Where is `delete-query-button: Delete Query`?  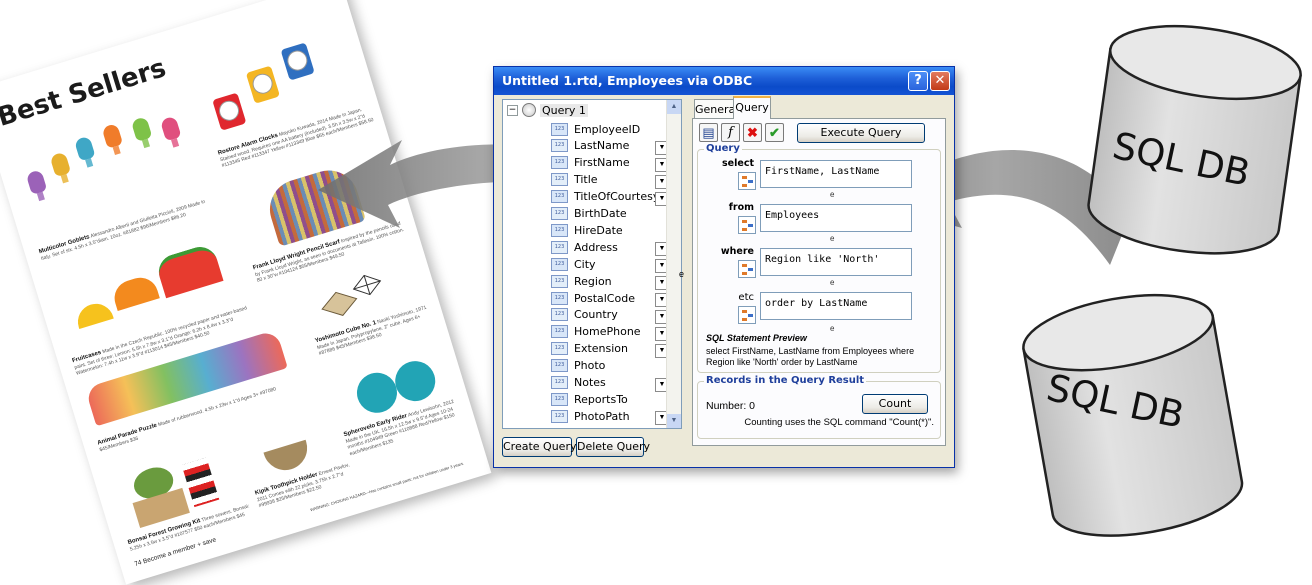
delete-query-button: Delete Query is located at coordinates (613, 447).